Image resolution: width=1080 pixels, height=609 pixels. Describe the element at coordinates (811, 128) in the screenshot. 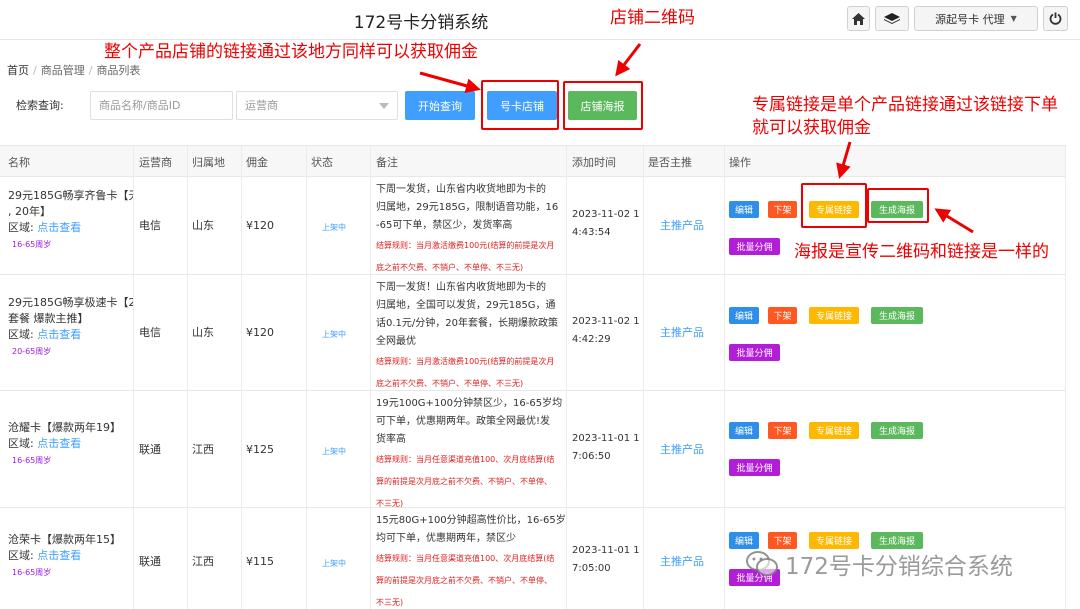

I see `annotation-exclusive-line2: 就可以获取佣金` at that location.